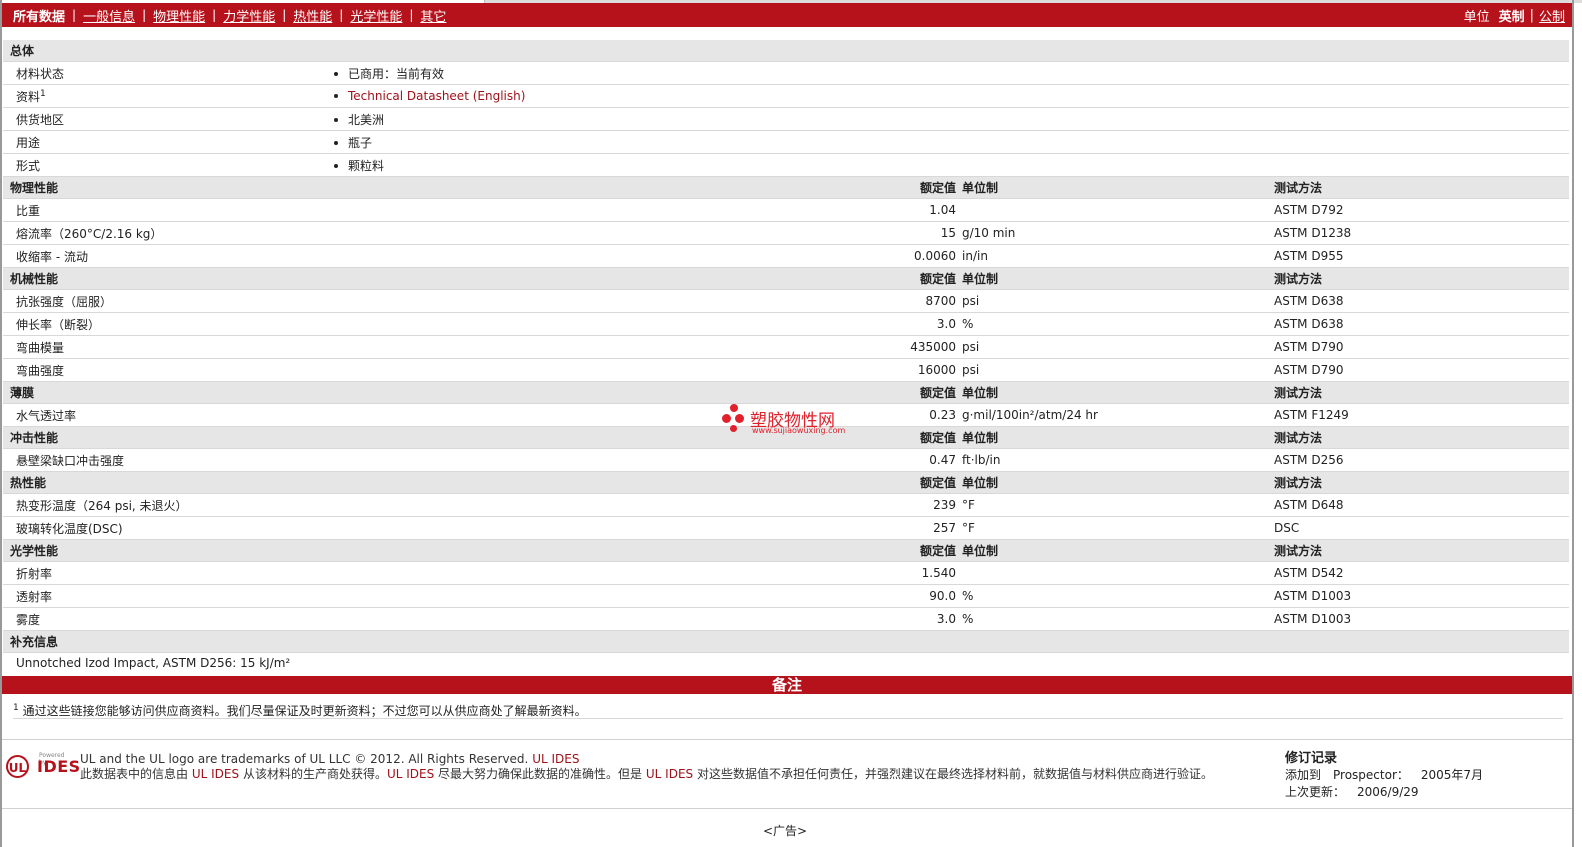  What do you see at coordinates (786, 370) in the screenshot?
I see `property-row: 弯曲强度 16000 psi ASTM D790` at bounding box center [786, 370].